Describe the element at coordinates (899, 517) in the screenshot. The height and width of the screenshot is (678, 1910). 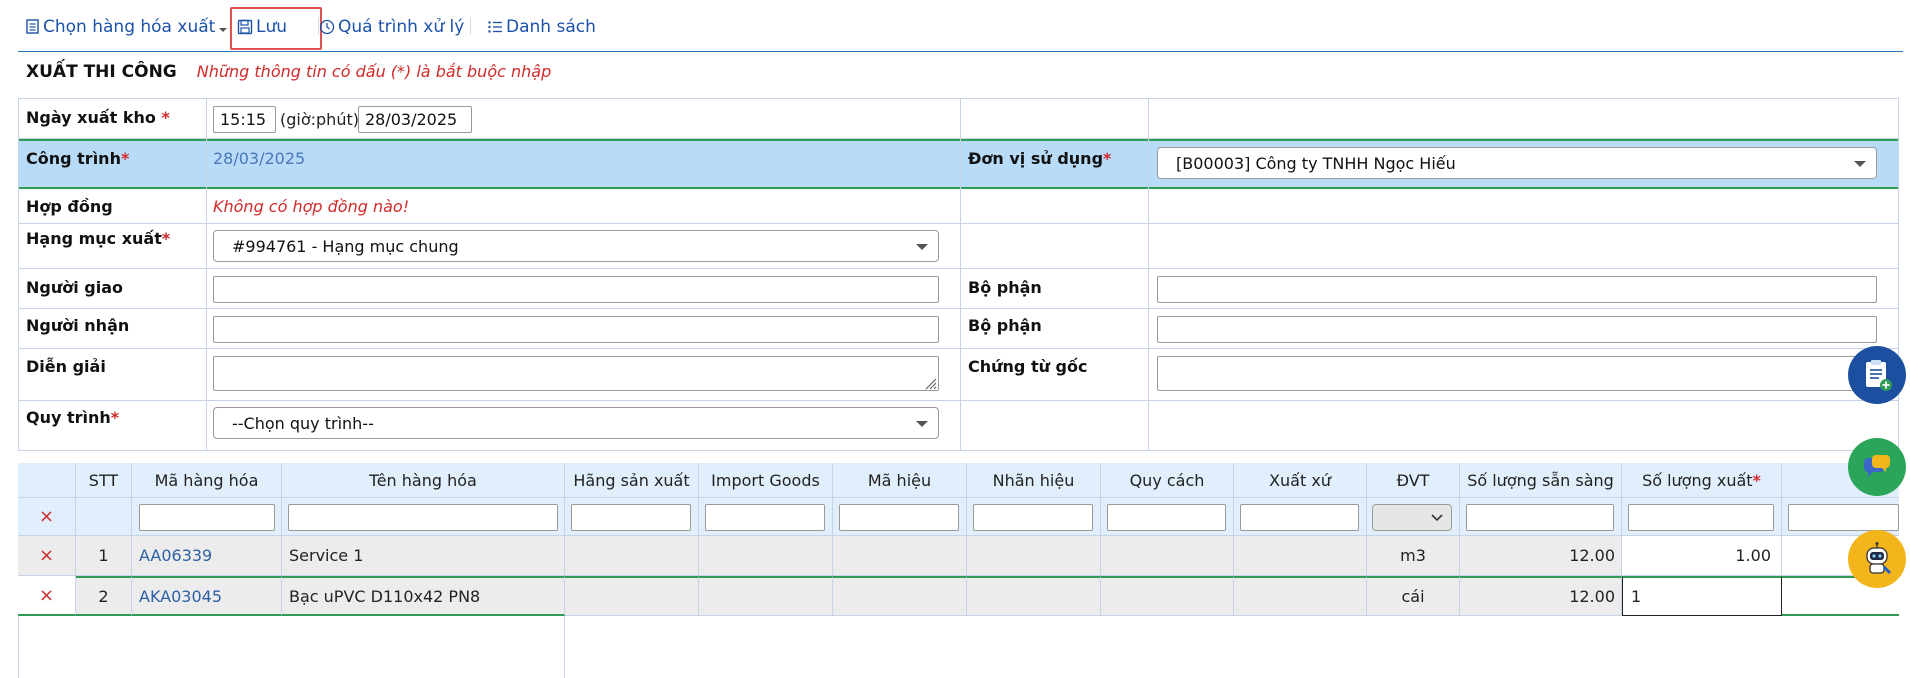
I see `filter-model-input` at that location.